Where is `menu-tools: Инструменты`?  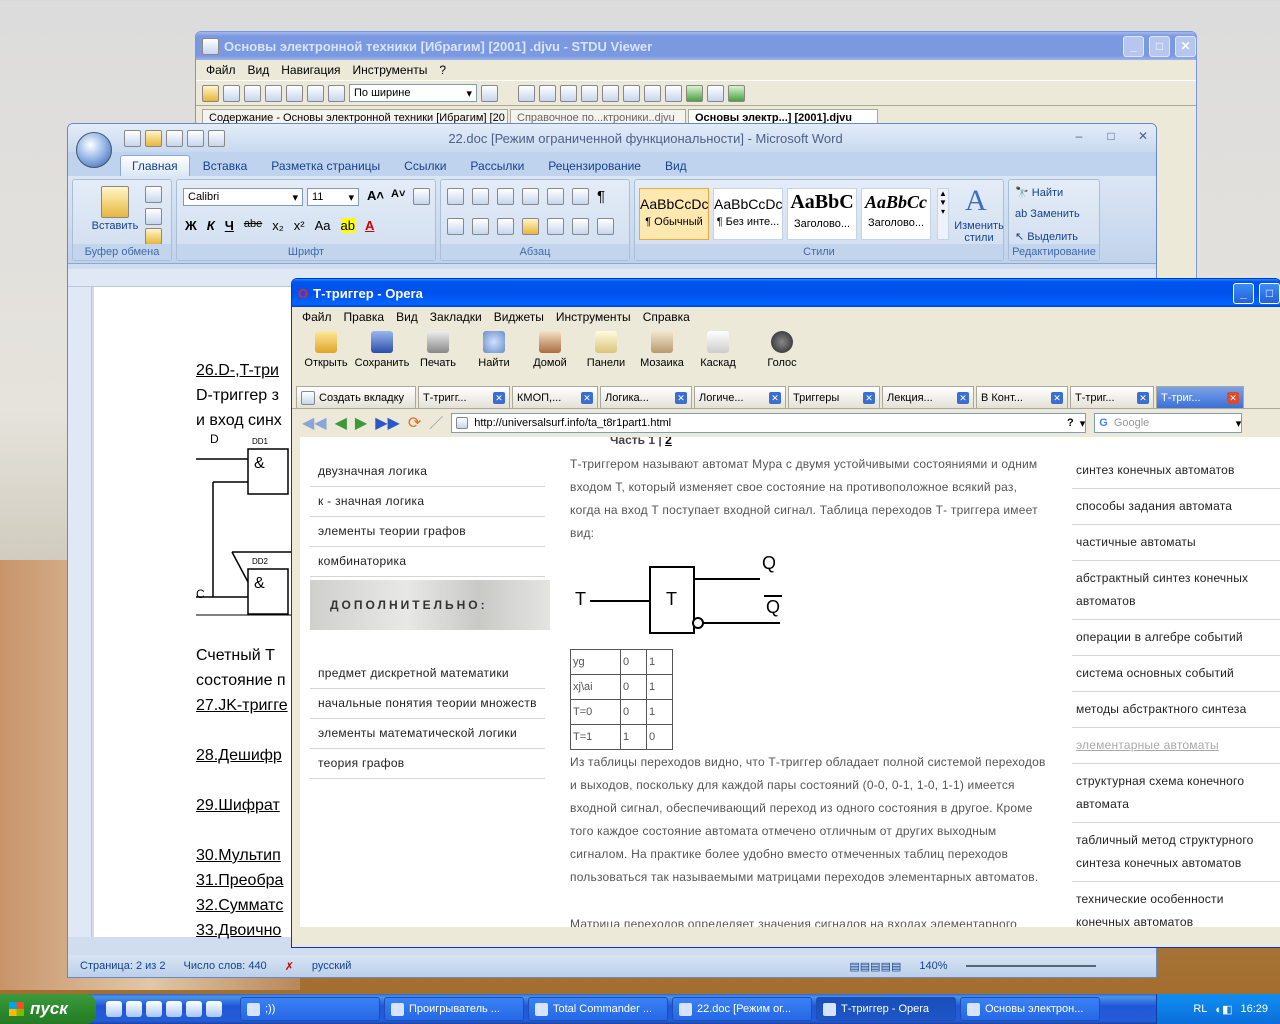 menu-tools: Инструменты is located at coordinates (593, 317).